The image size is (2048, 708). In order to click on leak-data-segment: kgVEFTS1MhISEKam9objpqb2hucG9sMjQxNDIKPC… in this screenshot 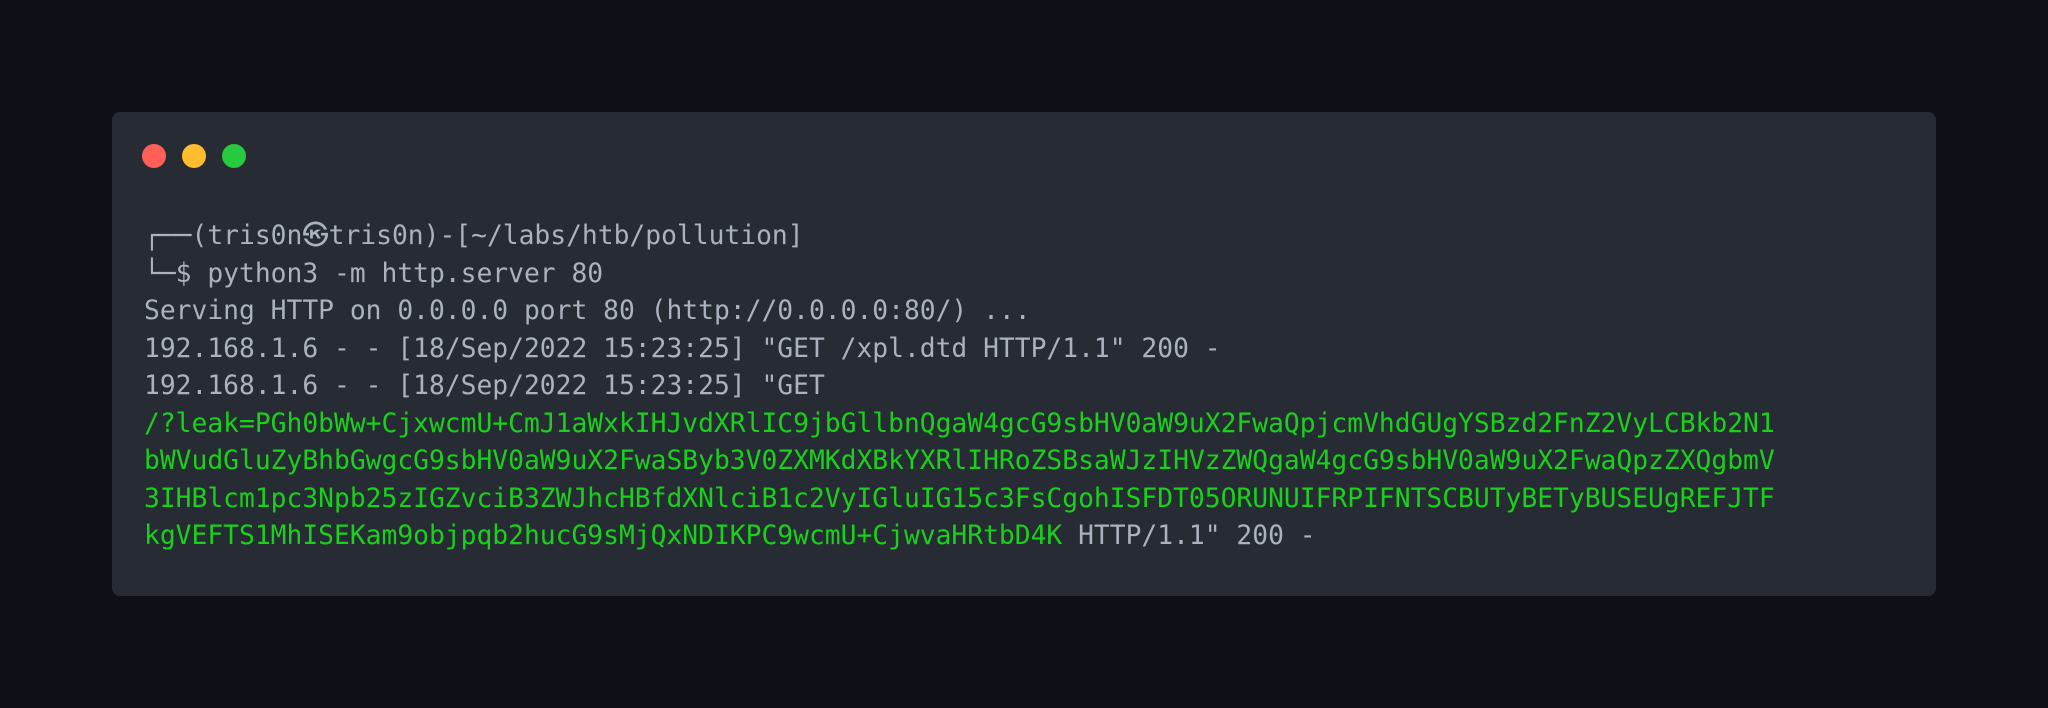, I will do `click(603, 536)`.